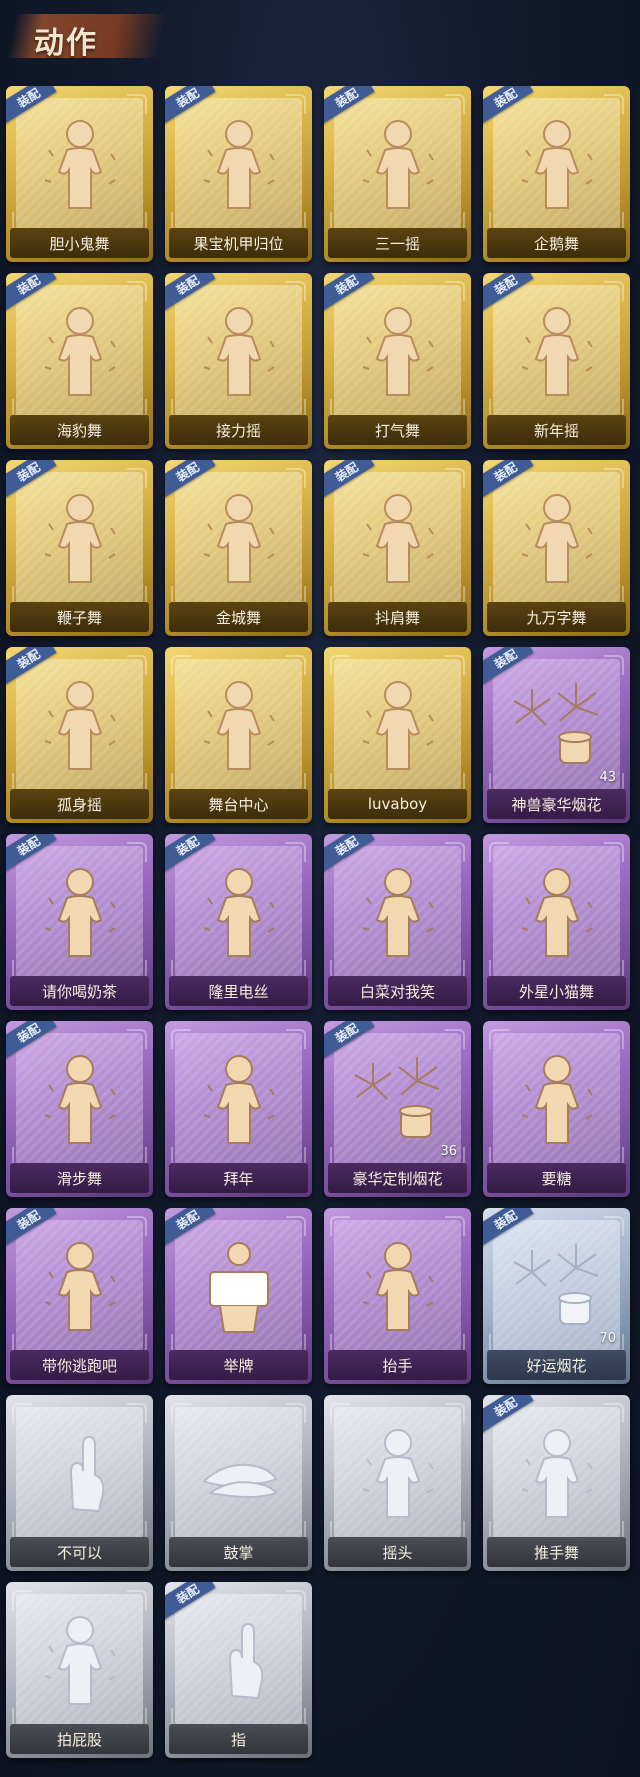 The width and height of the screenshot is (640, 1777). Describe the element at coordinates (238, 1661) in the screenshot. I see `pointing-hand-icon` at that location.